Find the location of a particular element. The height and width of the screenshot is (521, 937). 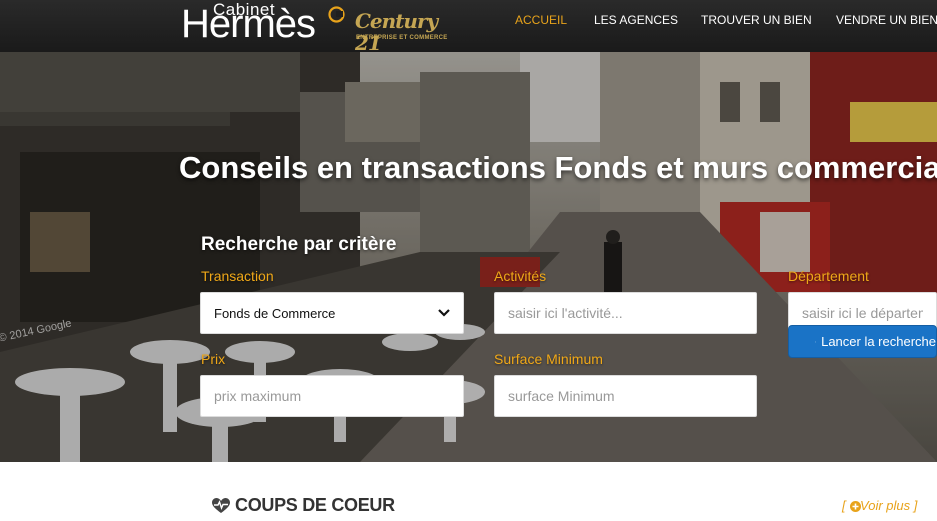

transaction-label: Transaction is located at coordinates (237, 276).